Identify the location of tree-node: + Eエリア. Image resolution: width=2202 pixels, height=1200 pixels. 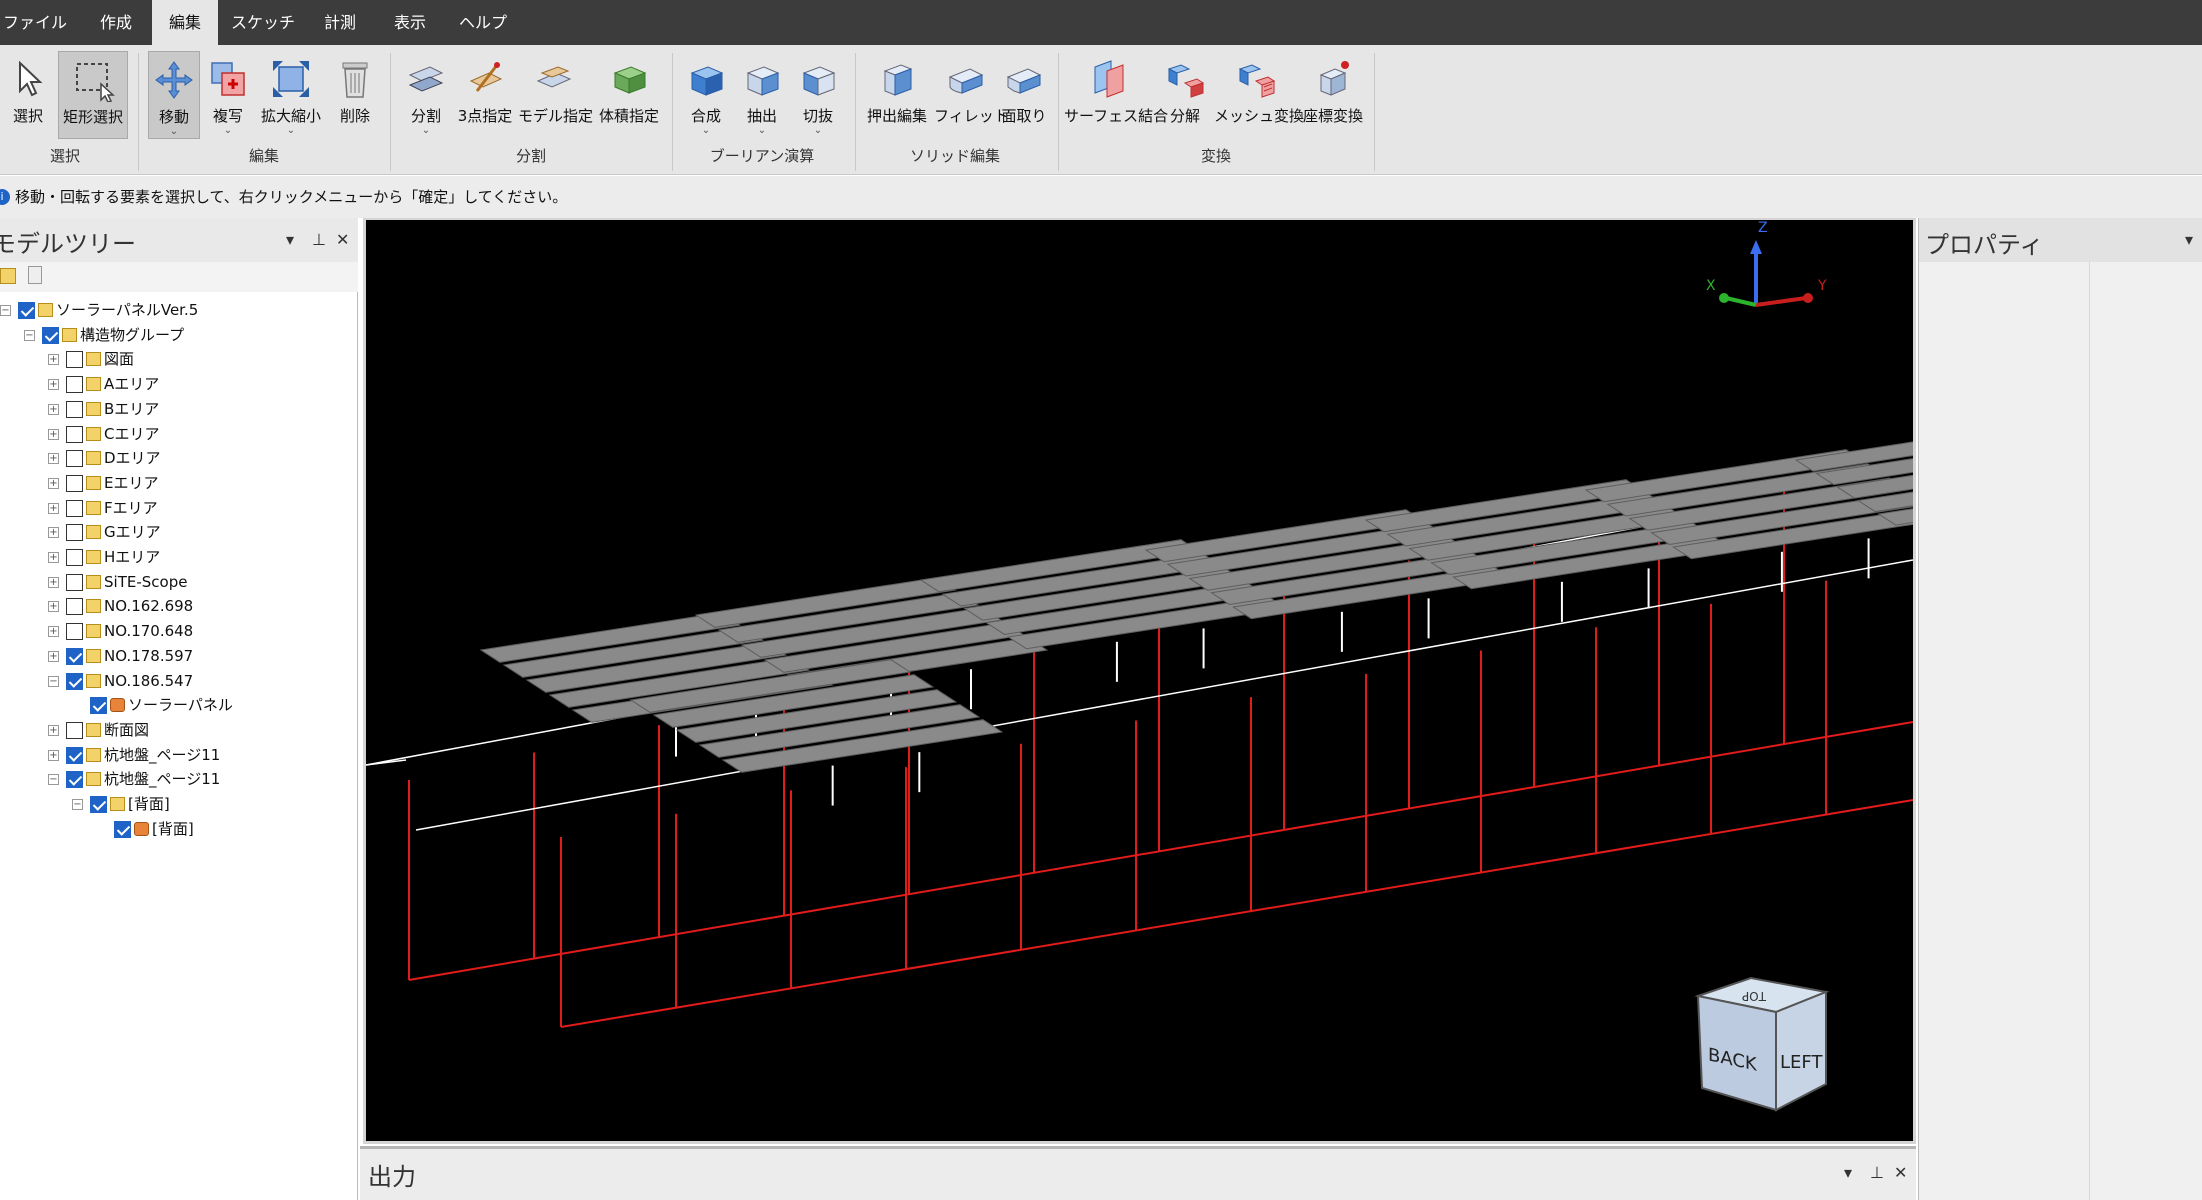
(178, 483).